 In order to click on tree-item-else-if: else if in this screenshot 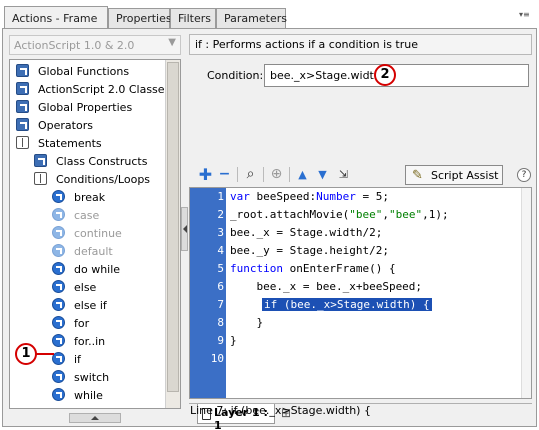, I will do `click(87, 305)`.